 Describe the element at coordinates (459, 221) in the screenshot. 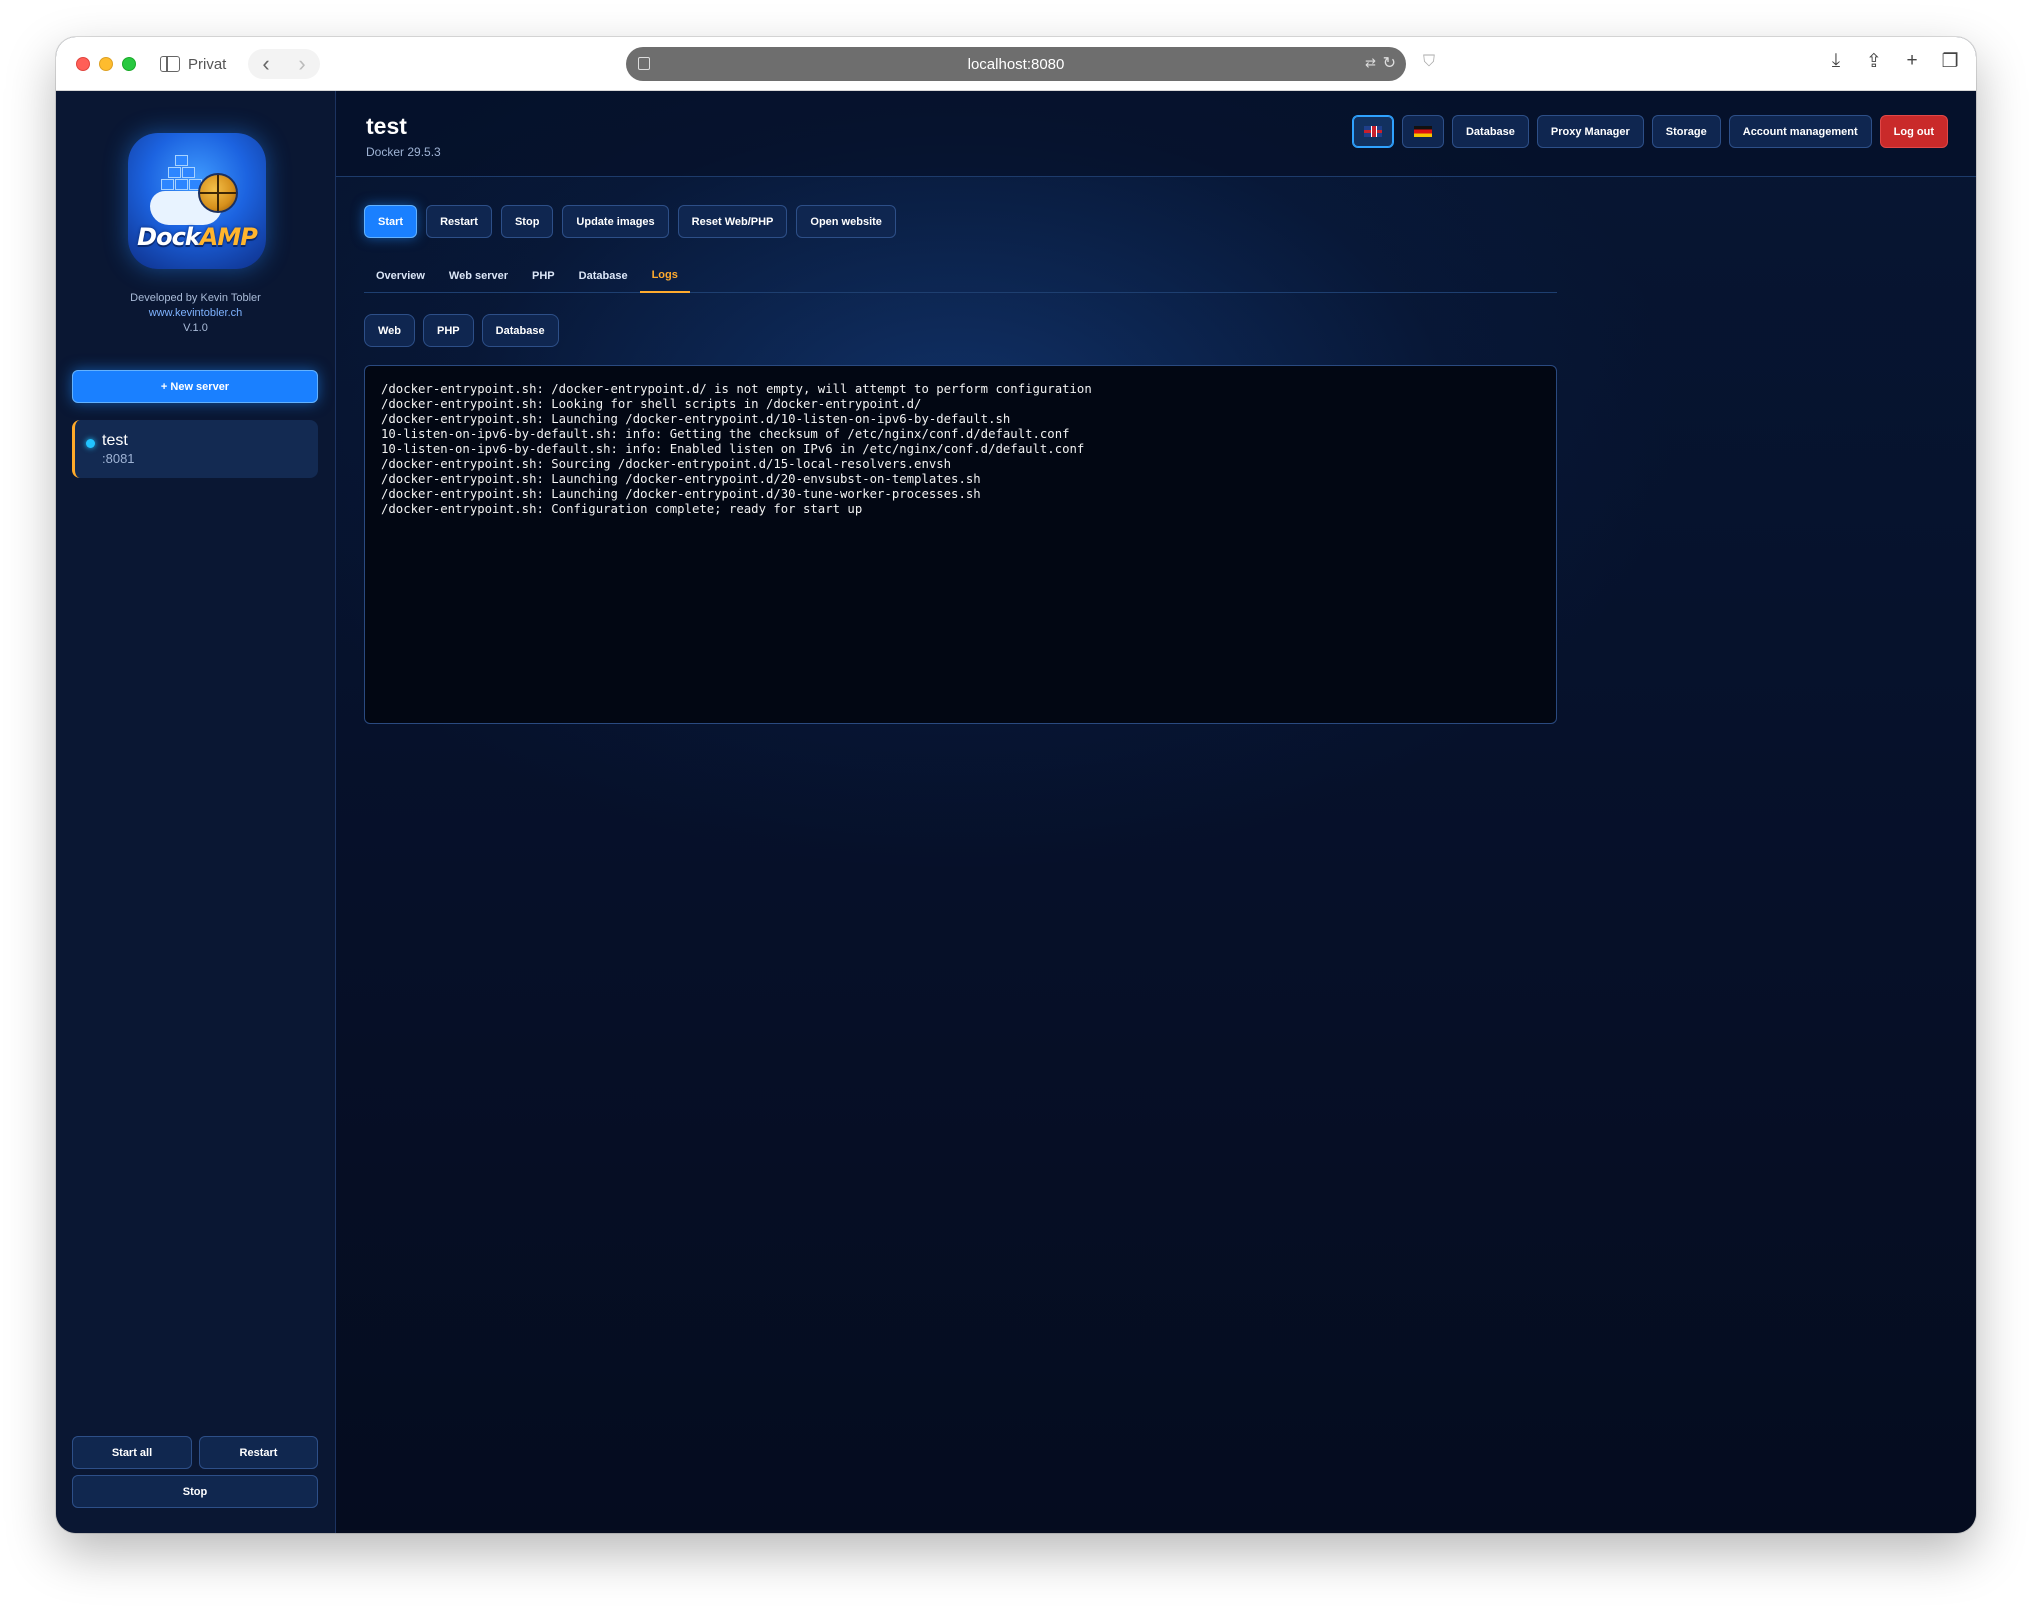

I see `restart-button: Restart` at that location.